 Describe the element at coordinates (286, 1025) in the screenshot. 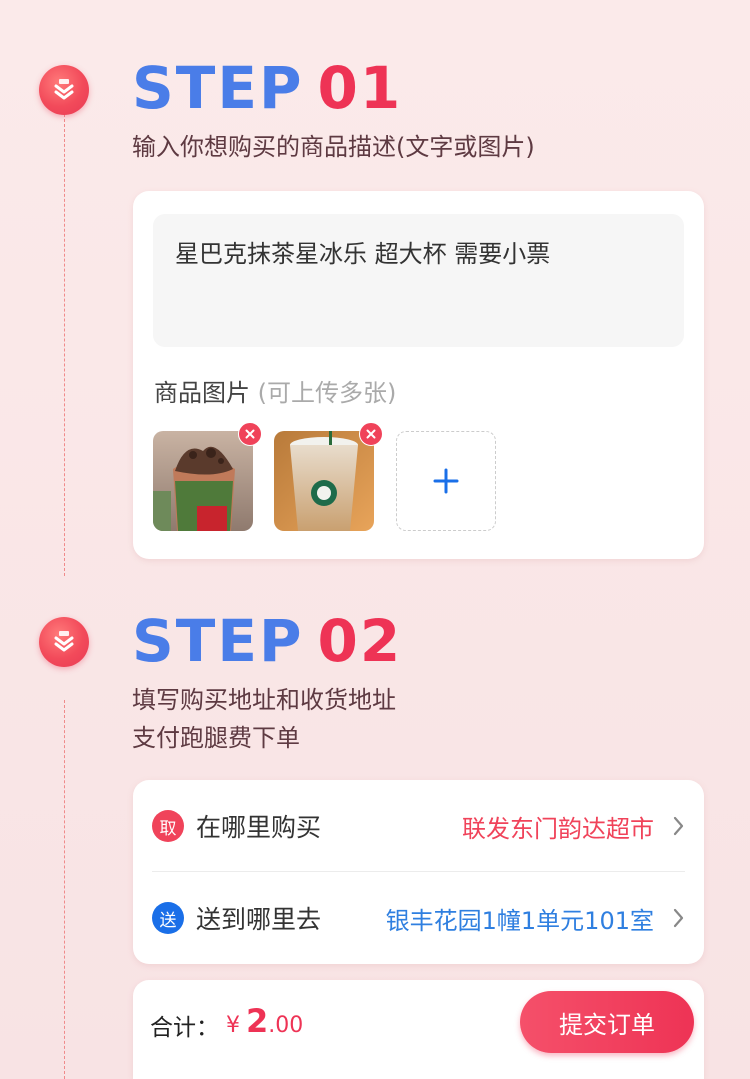

I see `price-decimal: .00` at that location.